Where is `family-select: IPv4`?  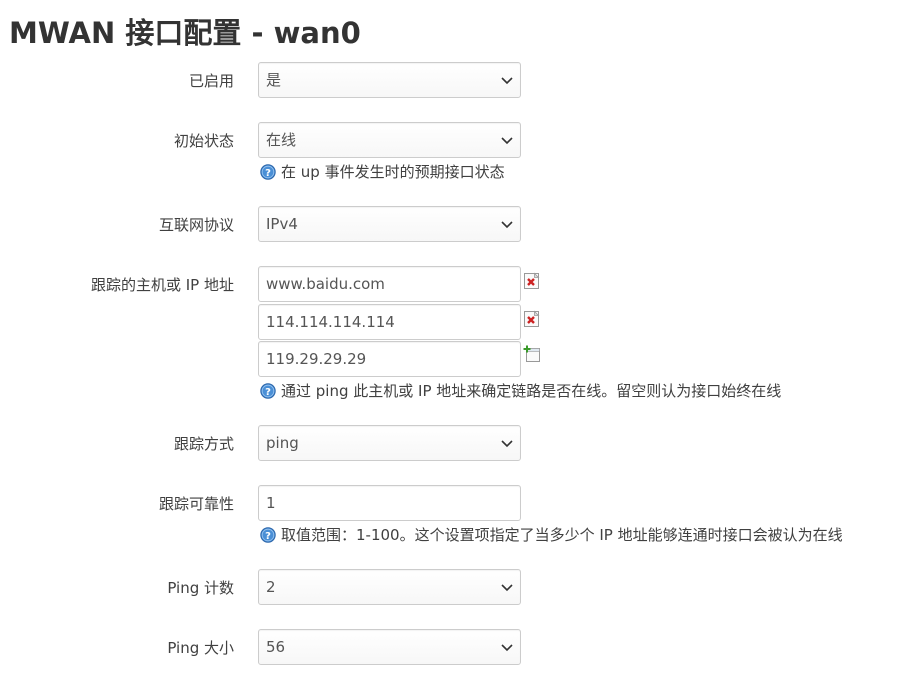
family-select: IPv4 is located at coordinates (389, 224).